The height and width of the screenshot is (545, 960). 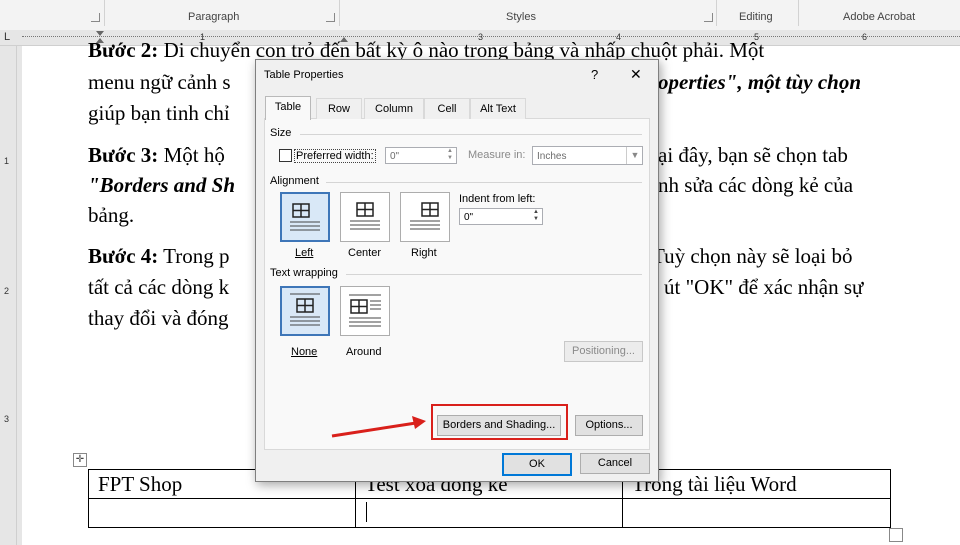 I want to click on first-line-indent-icon, so click(x=100, y=33).